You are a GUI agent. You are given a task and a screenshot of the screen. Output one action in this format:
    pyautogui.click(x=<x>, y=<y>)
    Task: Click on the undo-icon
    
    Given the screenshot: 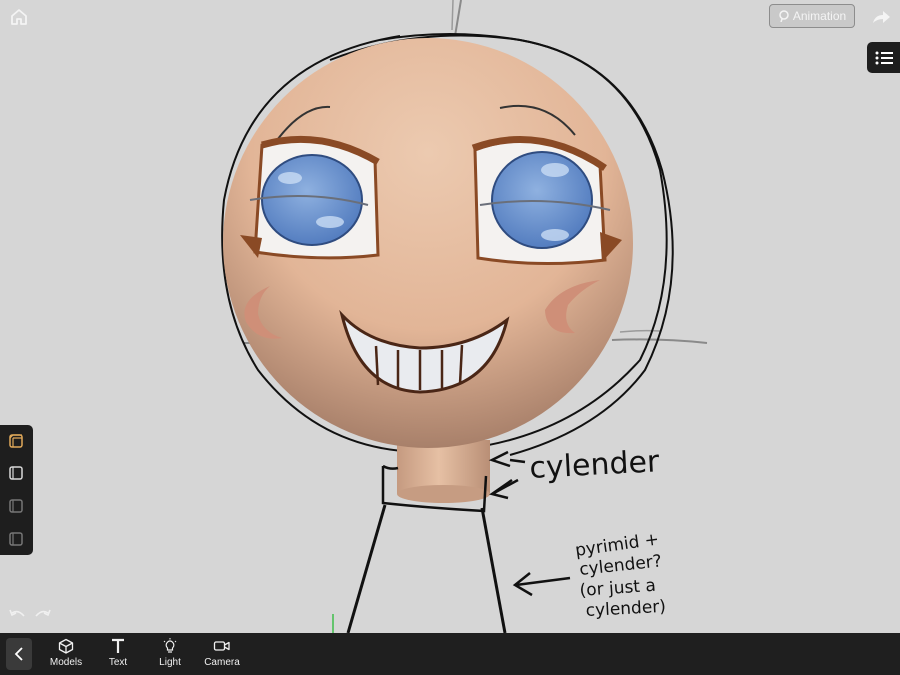 What is the action you would take?
    pyautogui.click(x=17, y=613)
    